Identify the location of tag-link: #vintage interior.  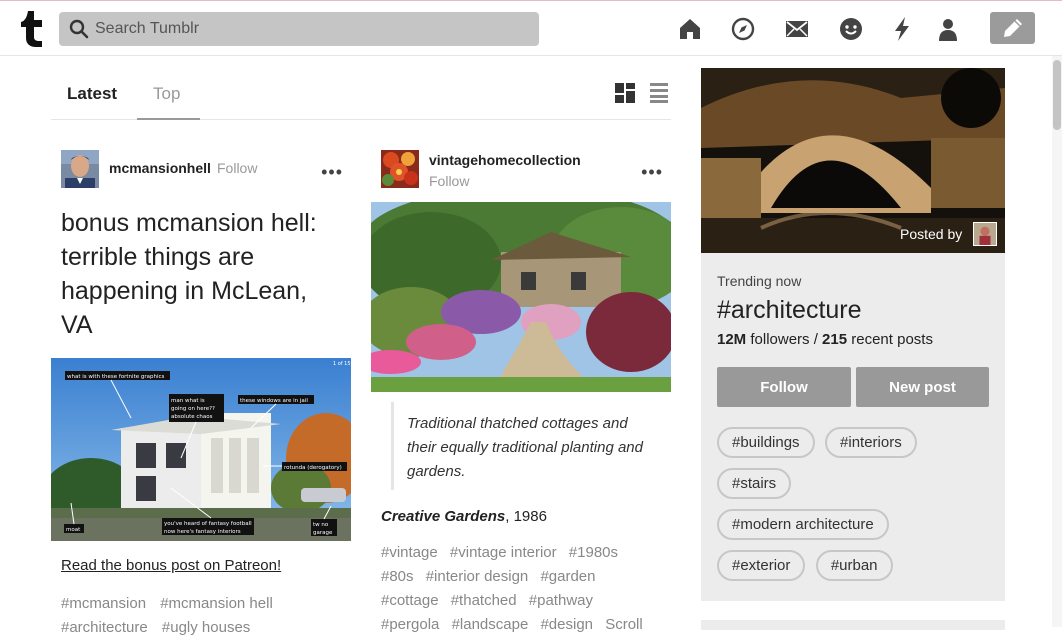
(503, 552).